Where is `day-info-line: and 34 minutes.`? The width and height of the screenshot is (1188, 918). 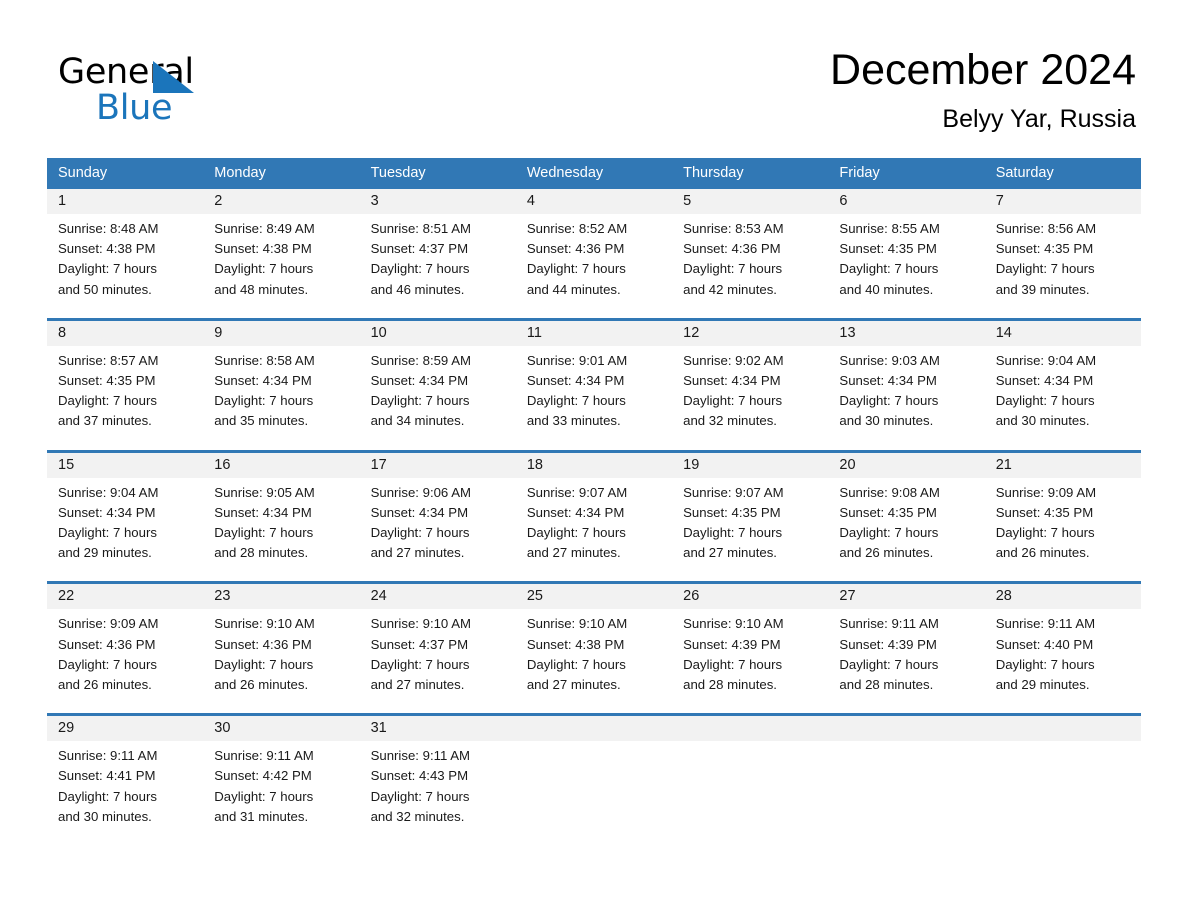 day-info-line: and 34 minutes. is located at coordinates (417, 421).